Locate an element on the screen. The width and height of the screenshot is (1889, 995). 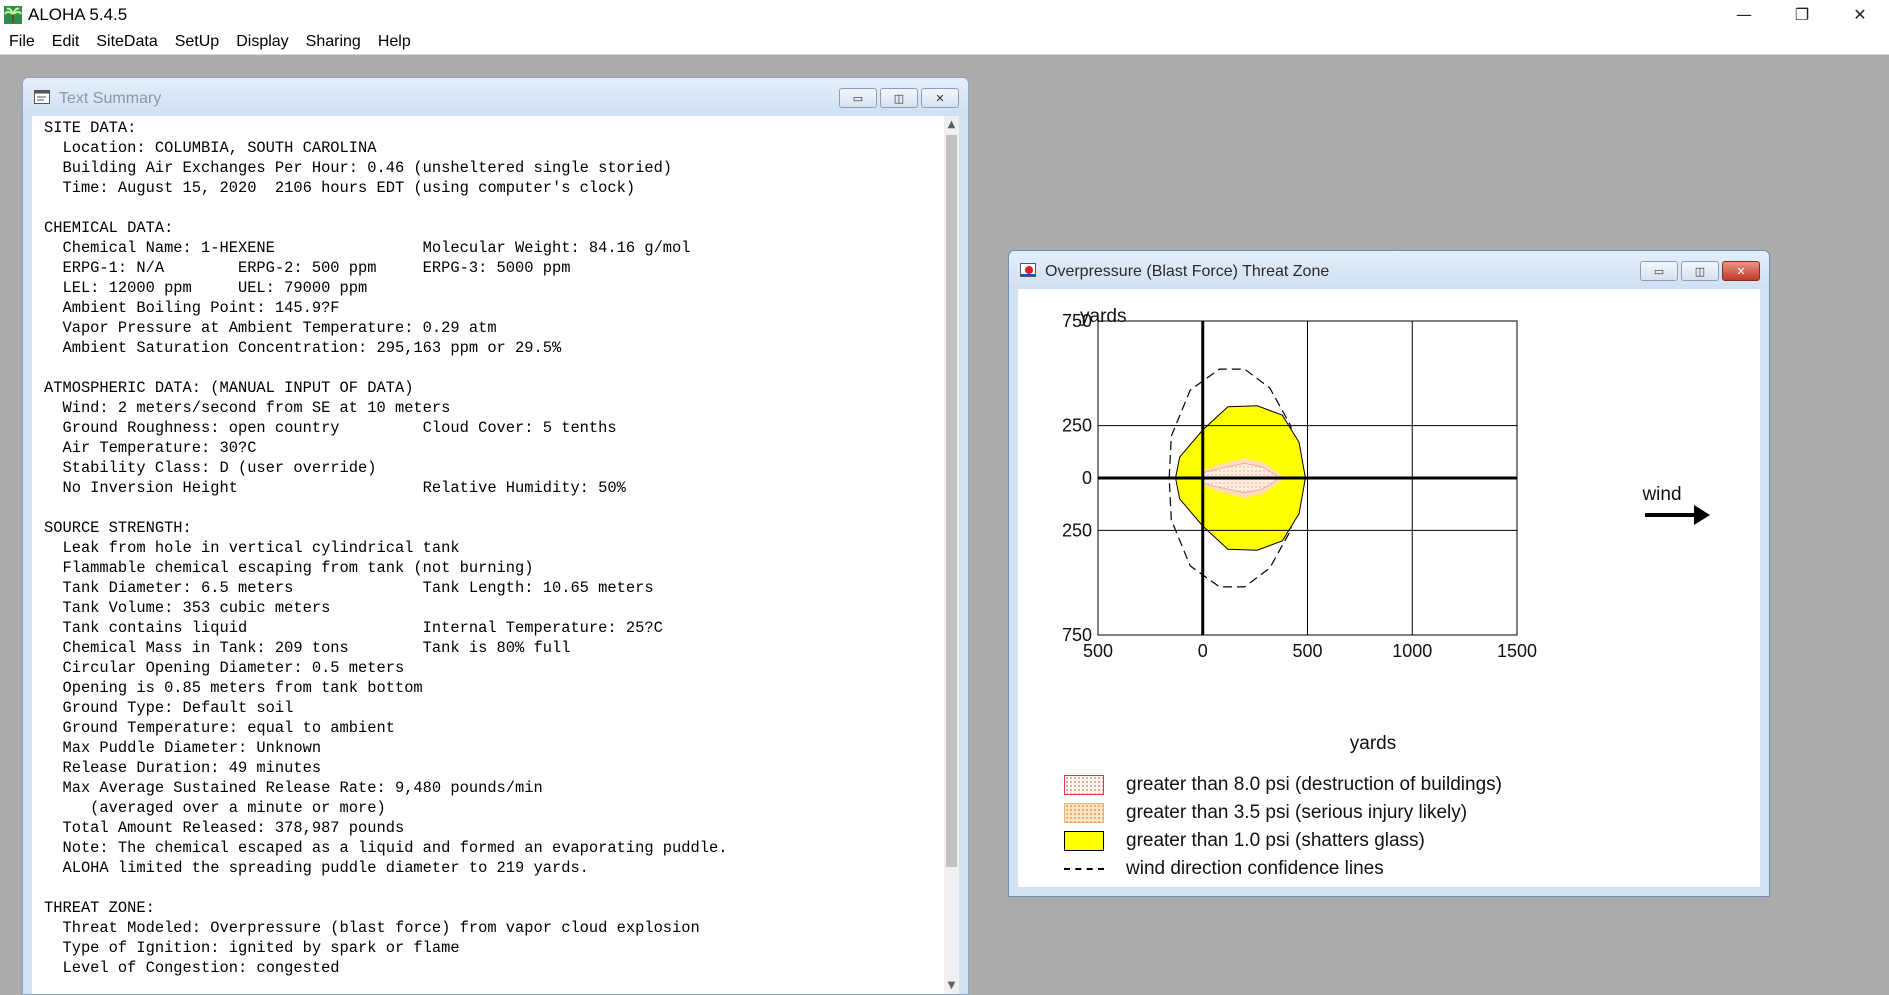
palm-tree-icon is located at coordinates (13, 14).